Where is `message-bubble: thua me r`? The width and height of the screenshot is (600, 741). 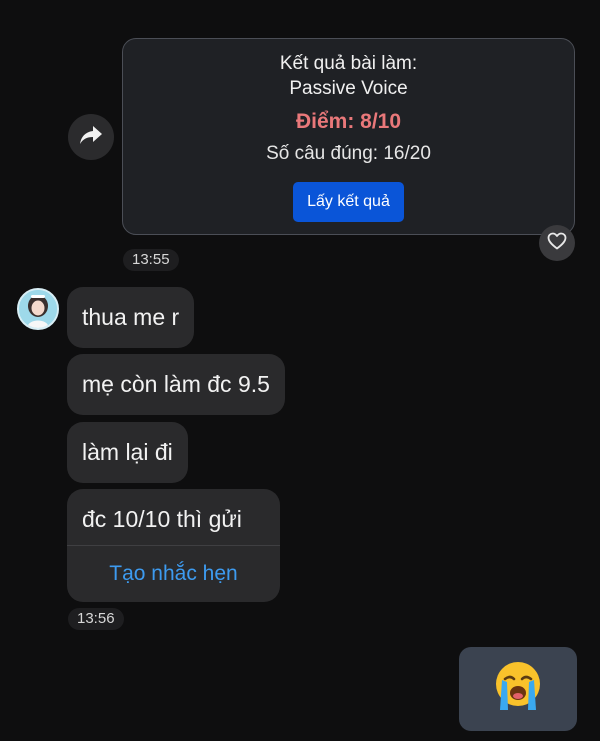 message-bubble: thua me r is located at coordinates (131, 317).